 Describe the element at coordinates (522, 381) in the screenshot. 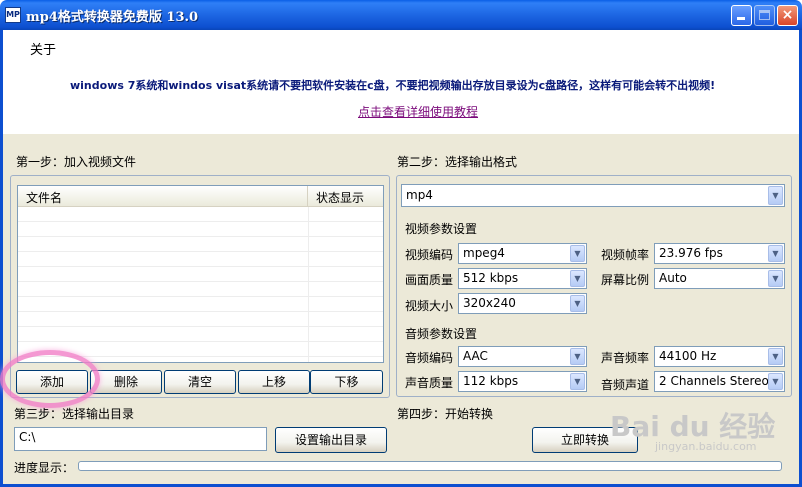

I see `audio-quality-select: 112 kbps ▼` at that location.